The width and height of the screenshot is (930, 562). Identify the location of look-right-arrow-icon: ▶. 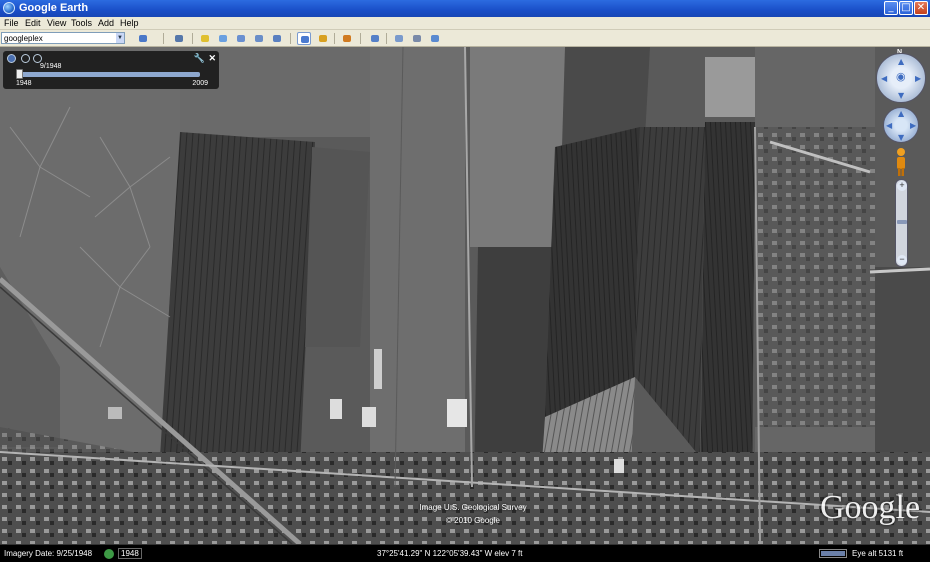
(918, 79).